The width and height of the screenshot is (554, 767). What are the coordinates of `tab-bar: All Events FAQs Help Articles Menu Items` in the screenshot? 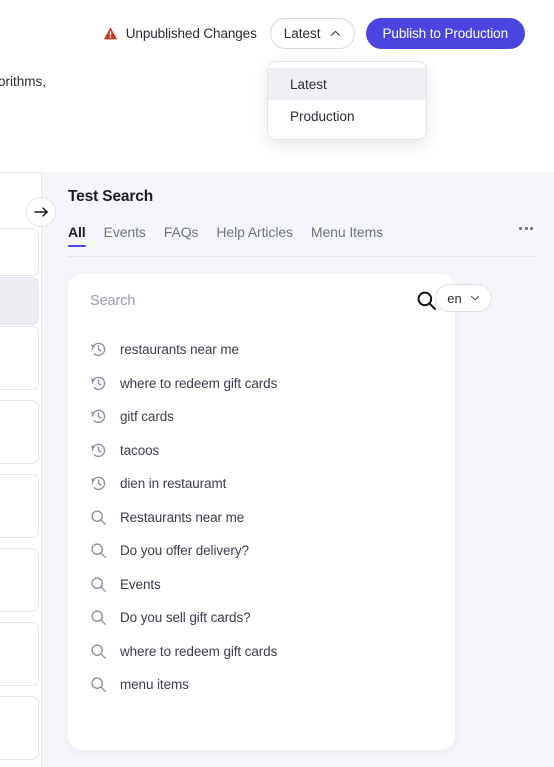 It's located at (298, 240).